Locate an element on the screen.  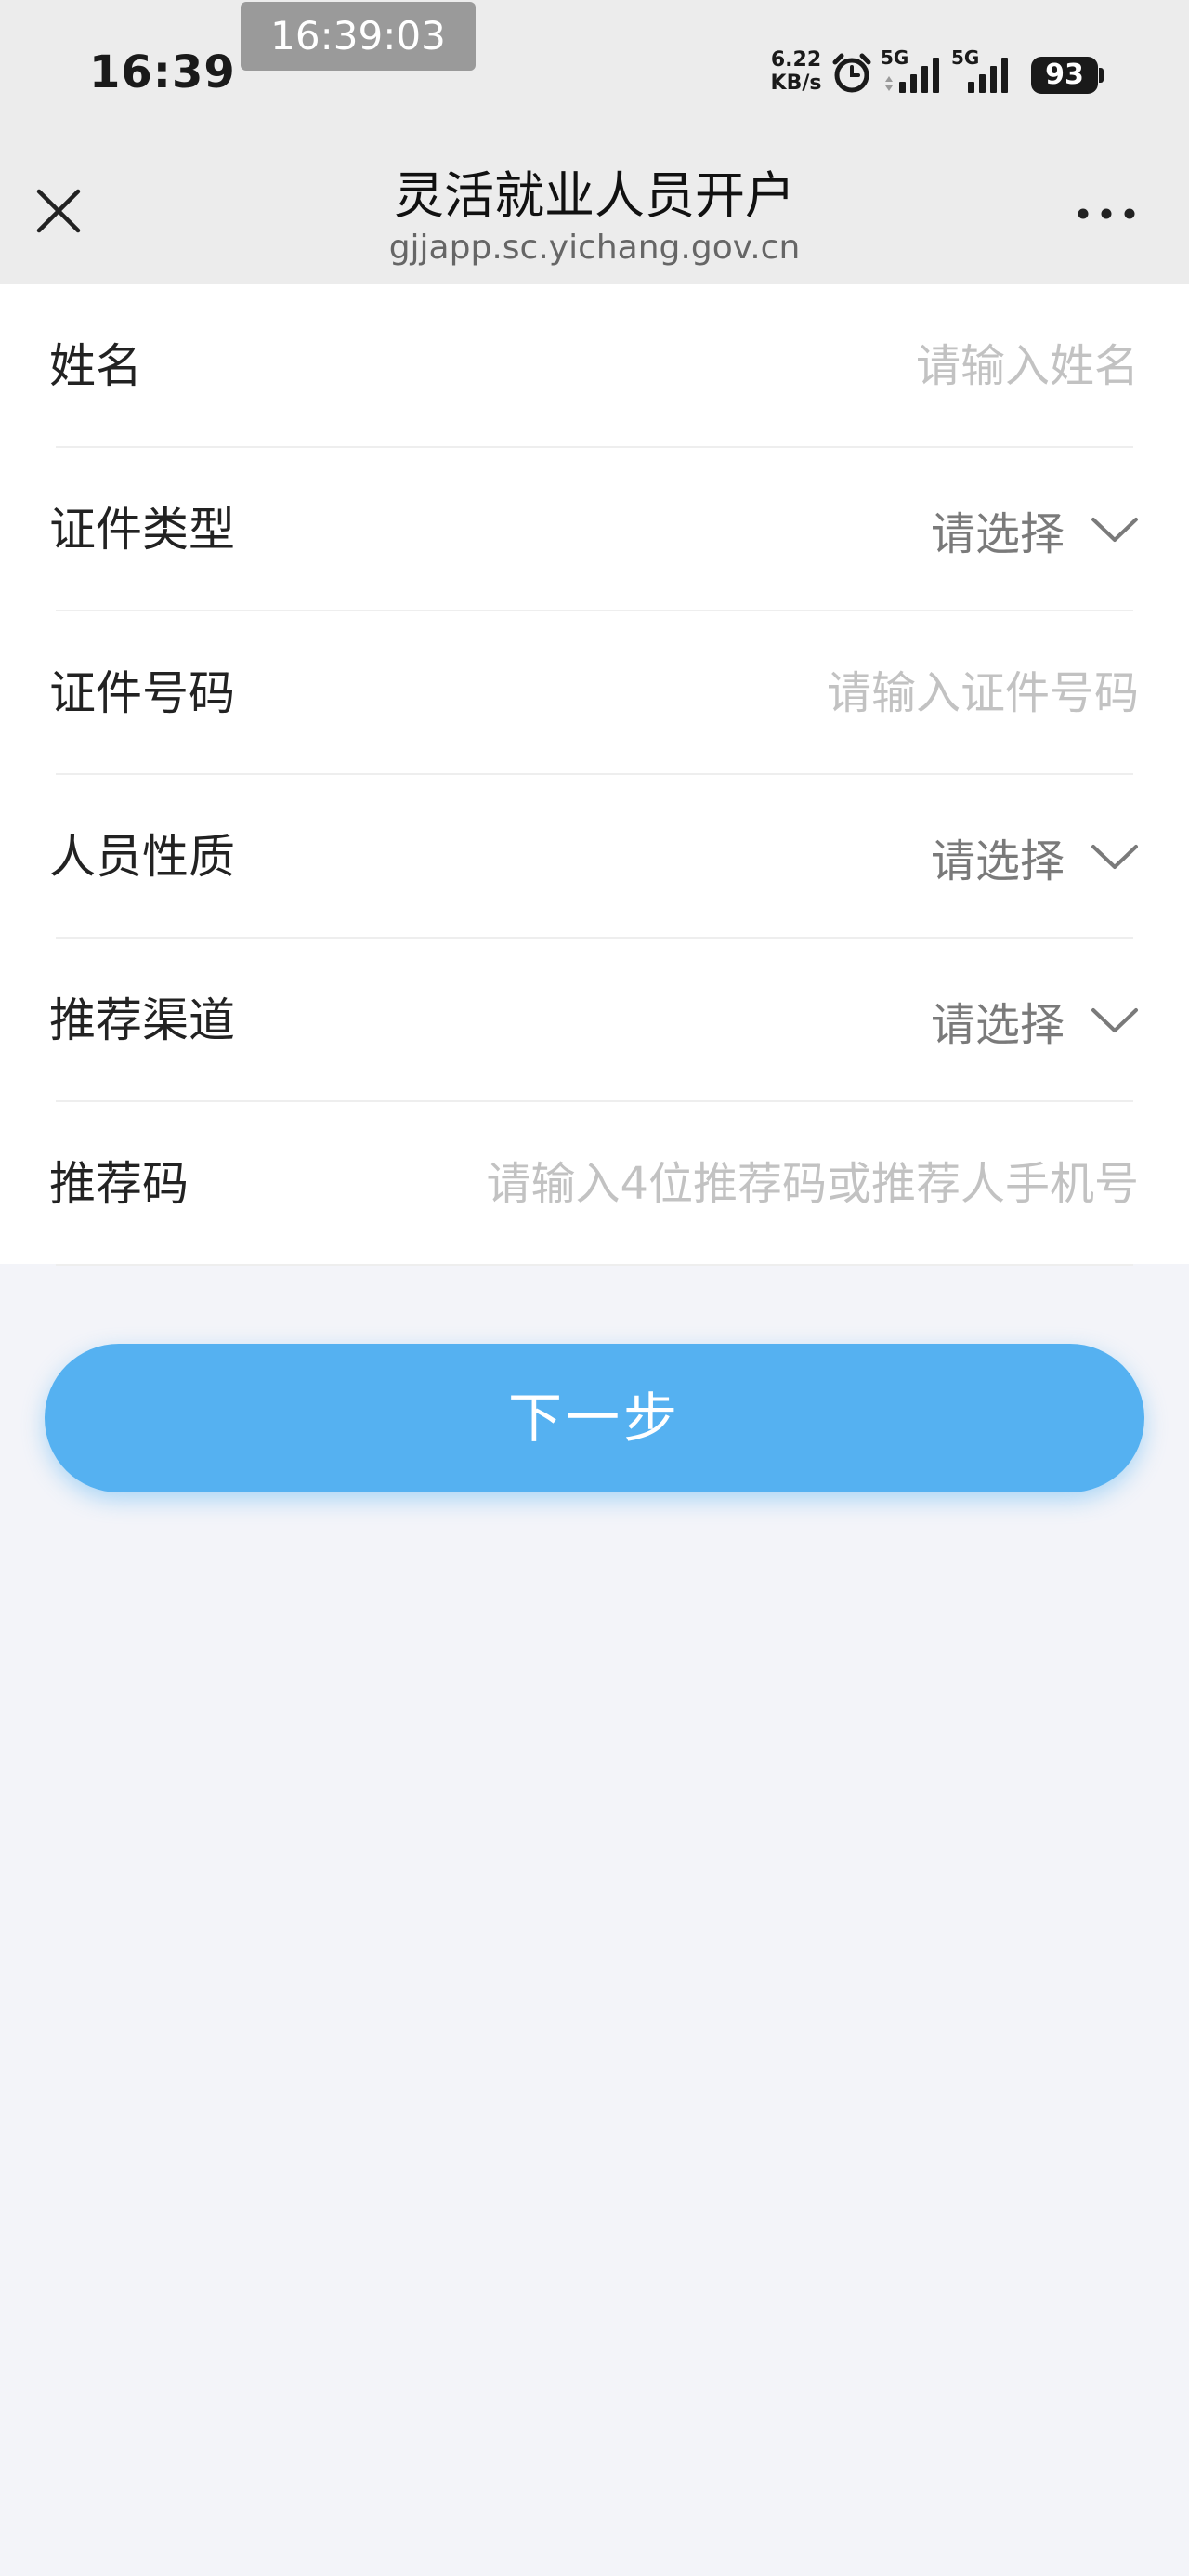
next-step-button: 下一步 is located at coordinates (594, 1418).